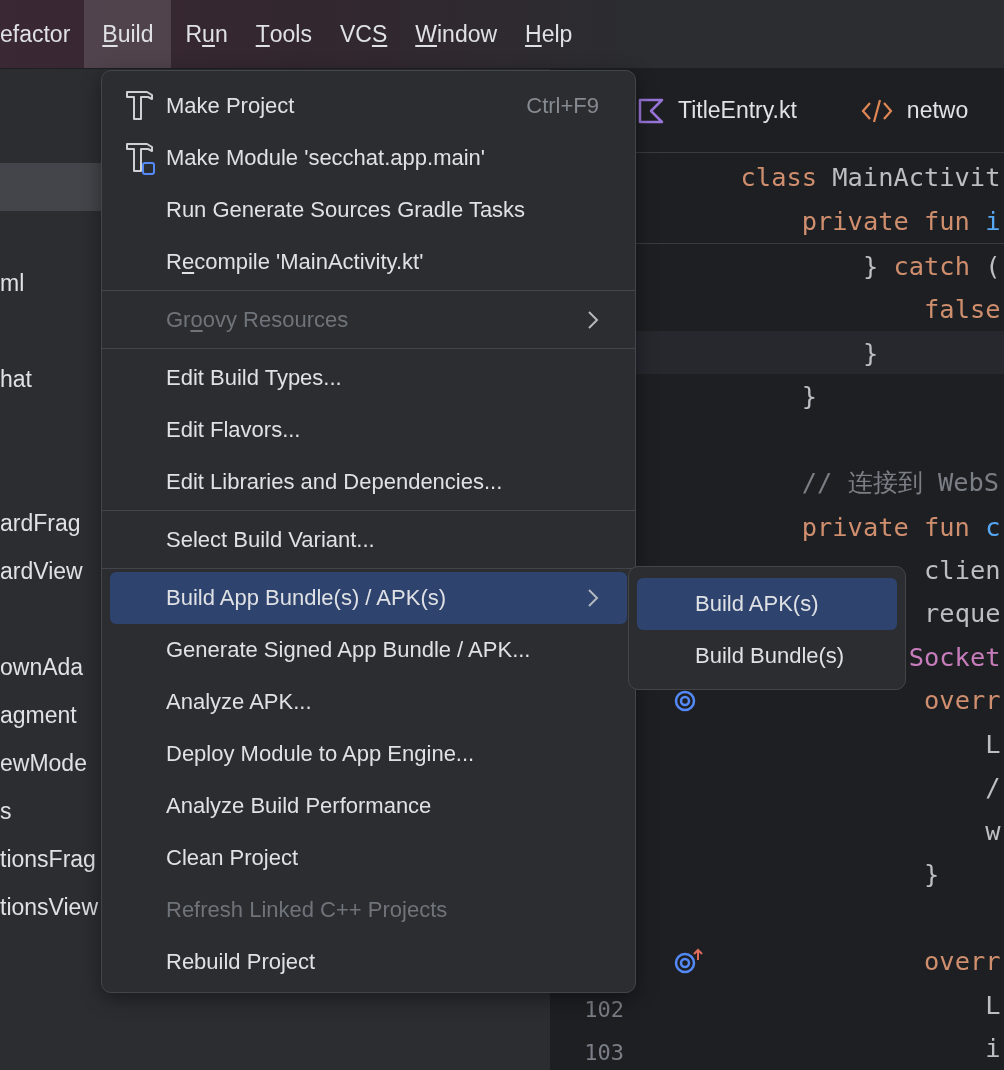 The image size is (1004, 1070). Describe the element at coordinates (962, 309) in the screenshot. I see `code-line: false` at that location.